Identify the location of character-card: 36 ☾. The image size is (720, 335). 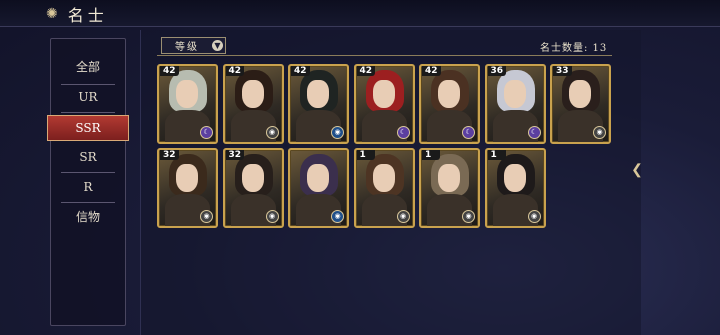
(515, 104).